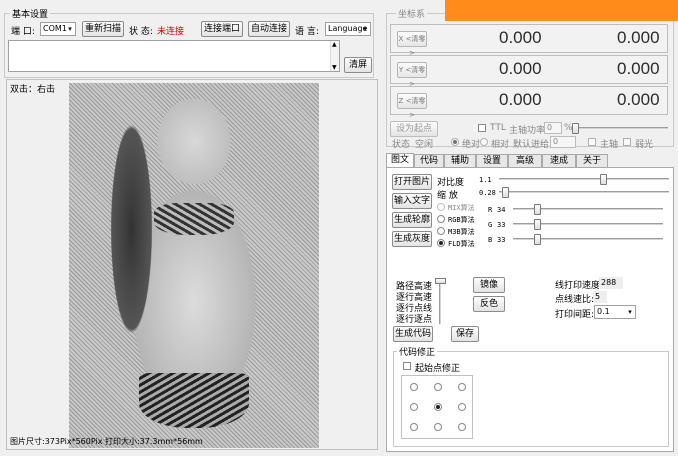 This screenshot has width=678, height=456. Describe the element at coordinates (461, 220) in the screenshot. I see `rgb-label: RGB算法` at that location.